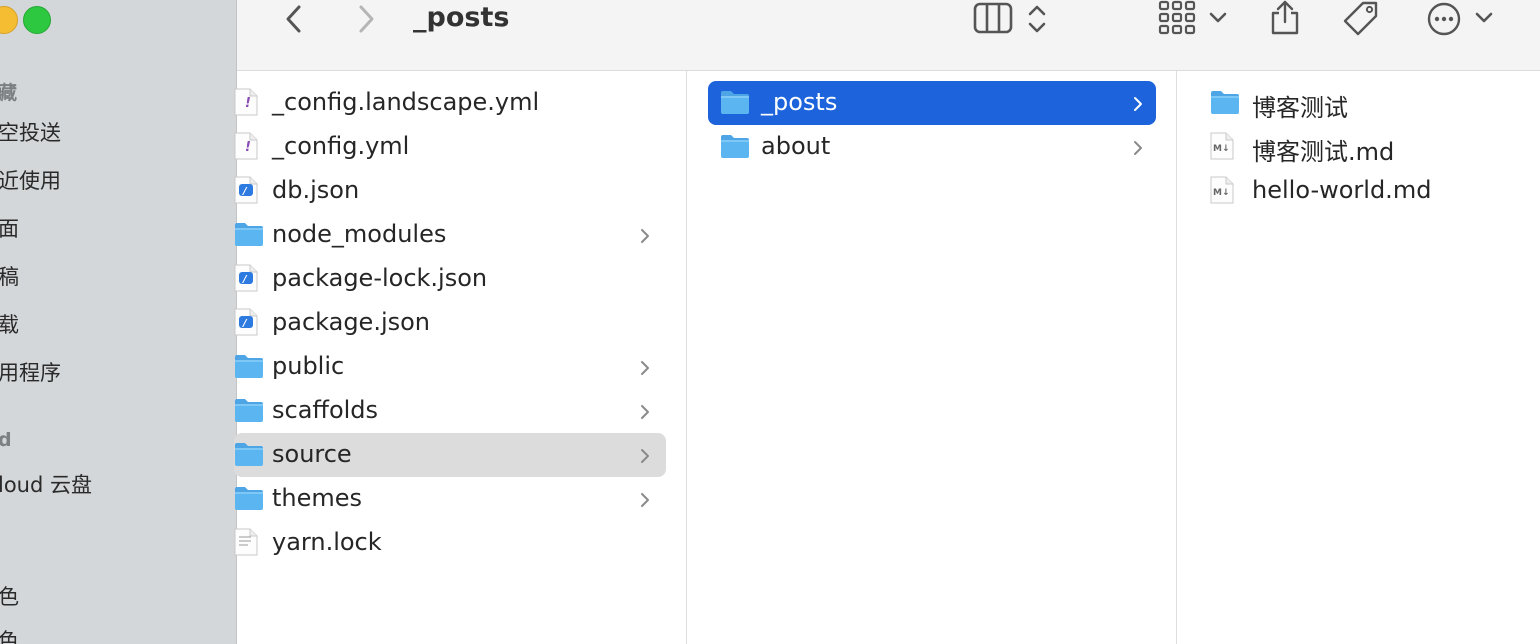 The image size is (1540, 644). What do you see at coordinates (1444, 19) in the screenshot?
I see `more-icon` at bounding box center [1444, 19].